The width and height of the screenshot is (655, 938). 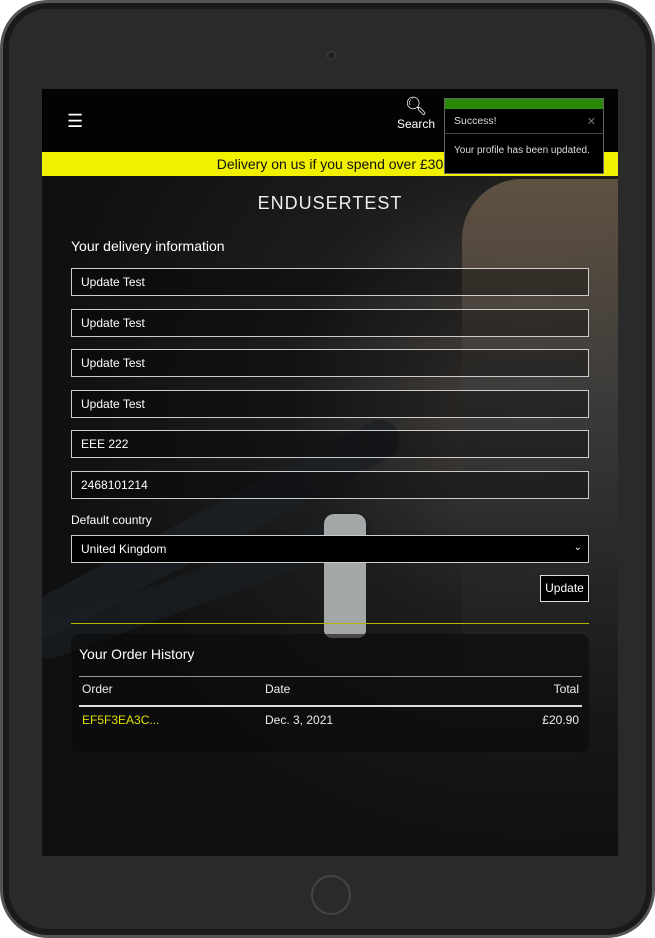 I want to click on phone-field: 2468101214, so click(x=330, y=485).